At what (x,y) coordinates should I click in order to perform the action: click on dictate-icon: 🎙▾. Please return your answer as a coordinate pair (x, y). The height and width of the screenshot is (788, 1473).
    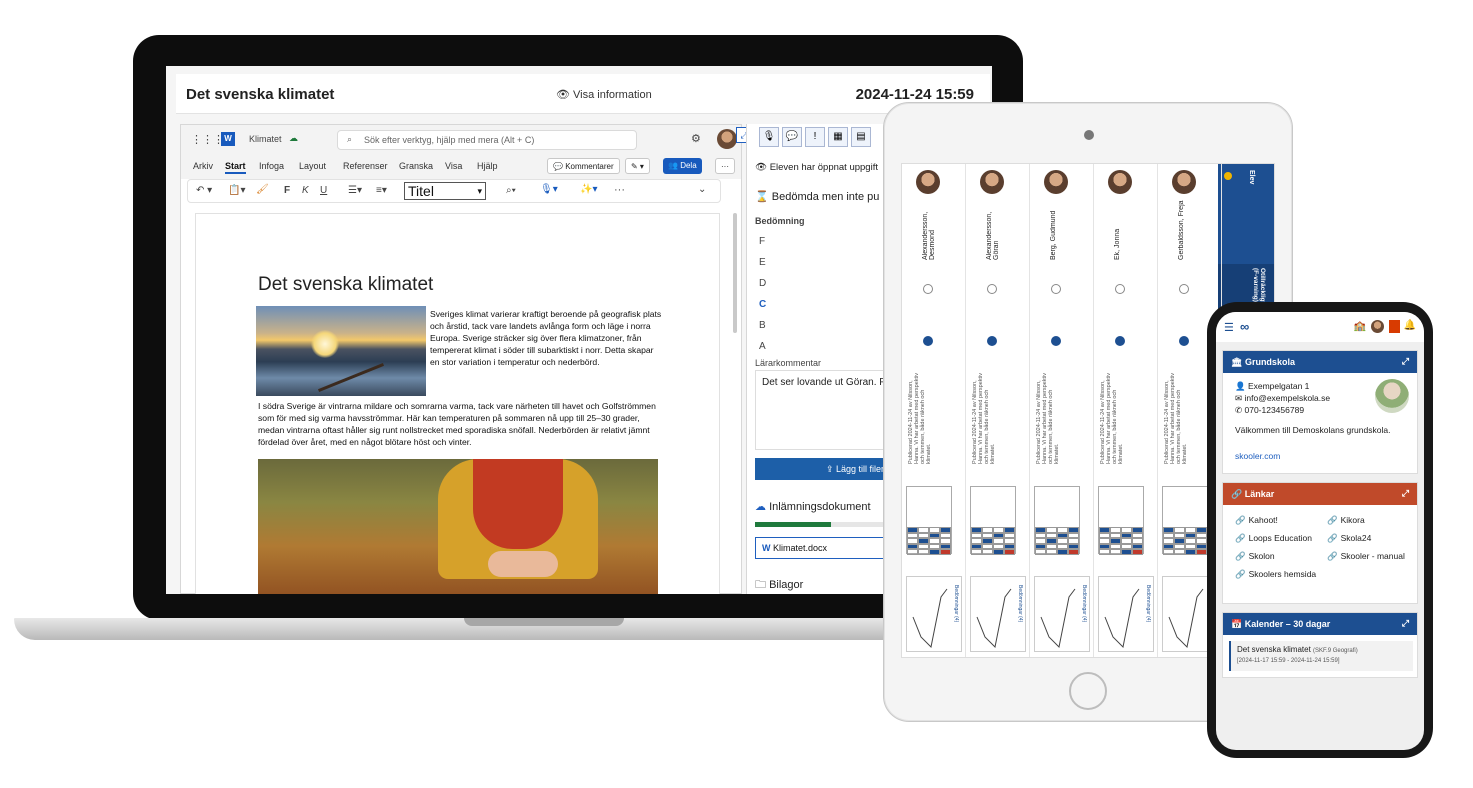
    Looking at the image, I should click on (549, 189).